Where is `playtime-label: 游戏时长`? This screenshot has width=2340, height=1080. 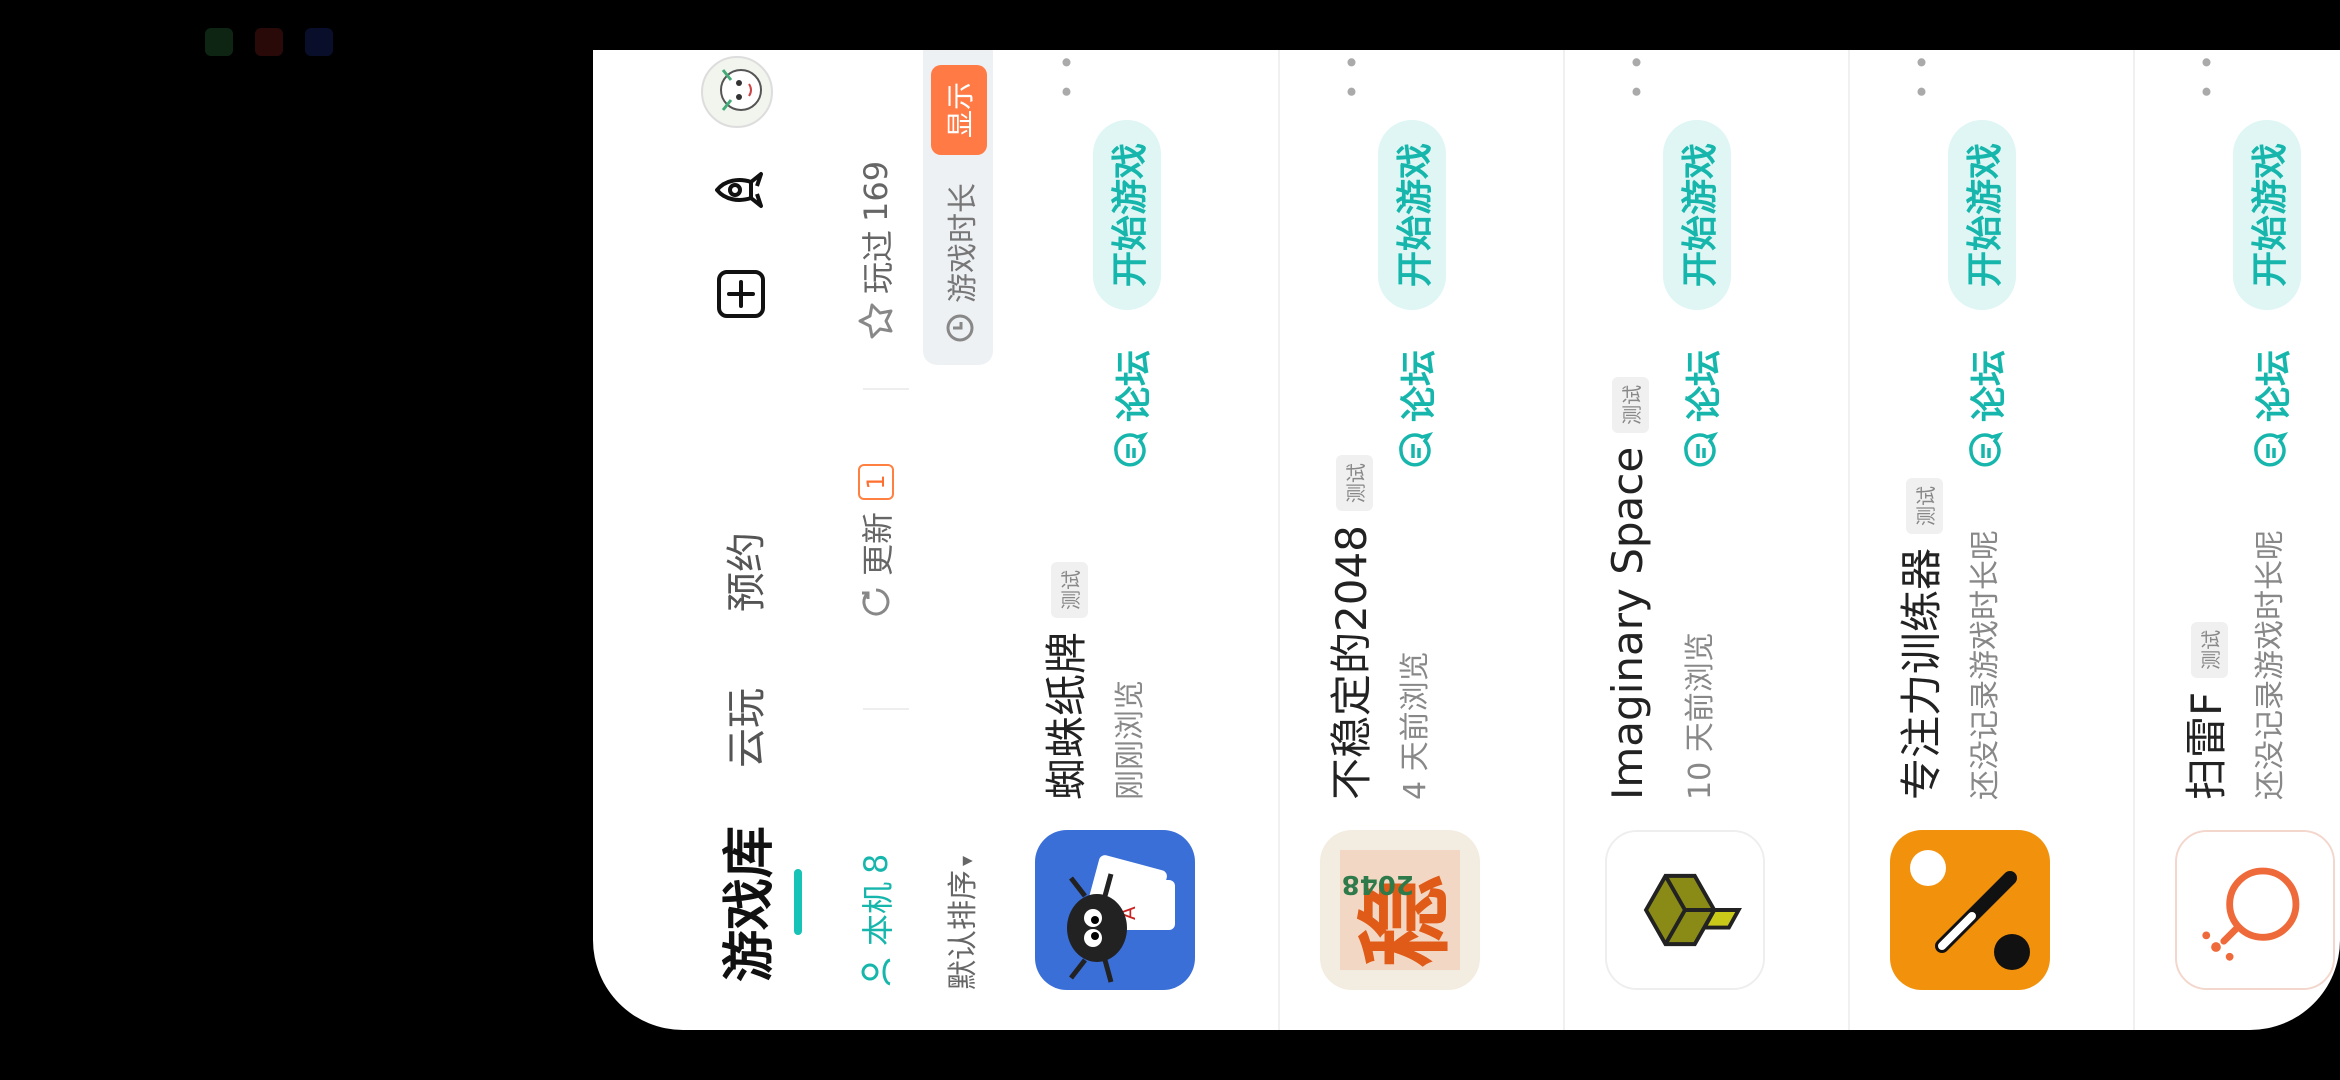 playtime-label: 游戏时长 is located at coordinates (963, 243).